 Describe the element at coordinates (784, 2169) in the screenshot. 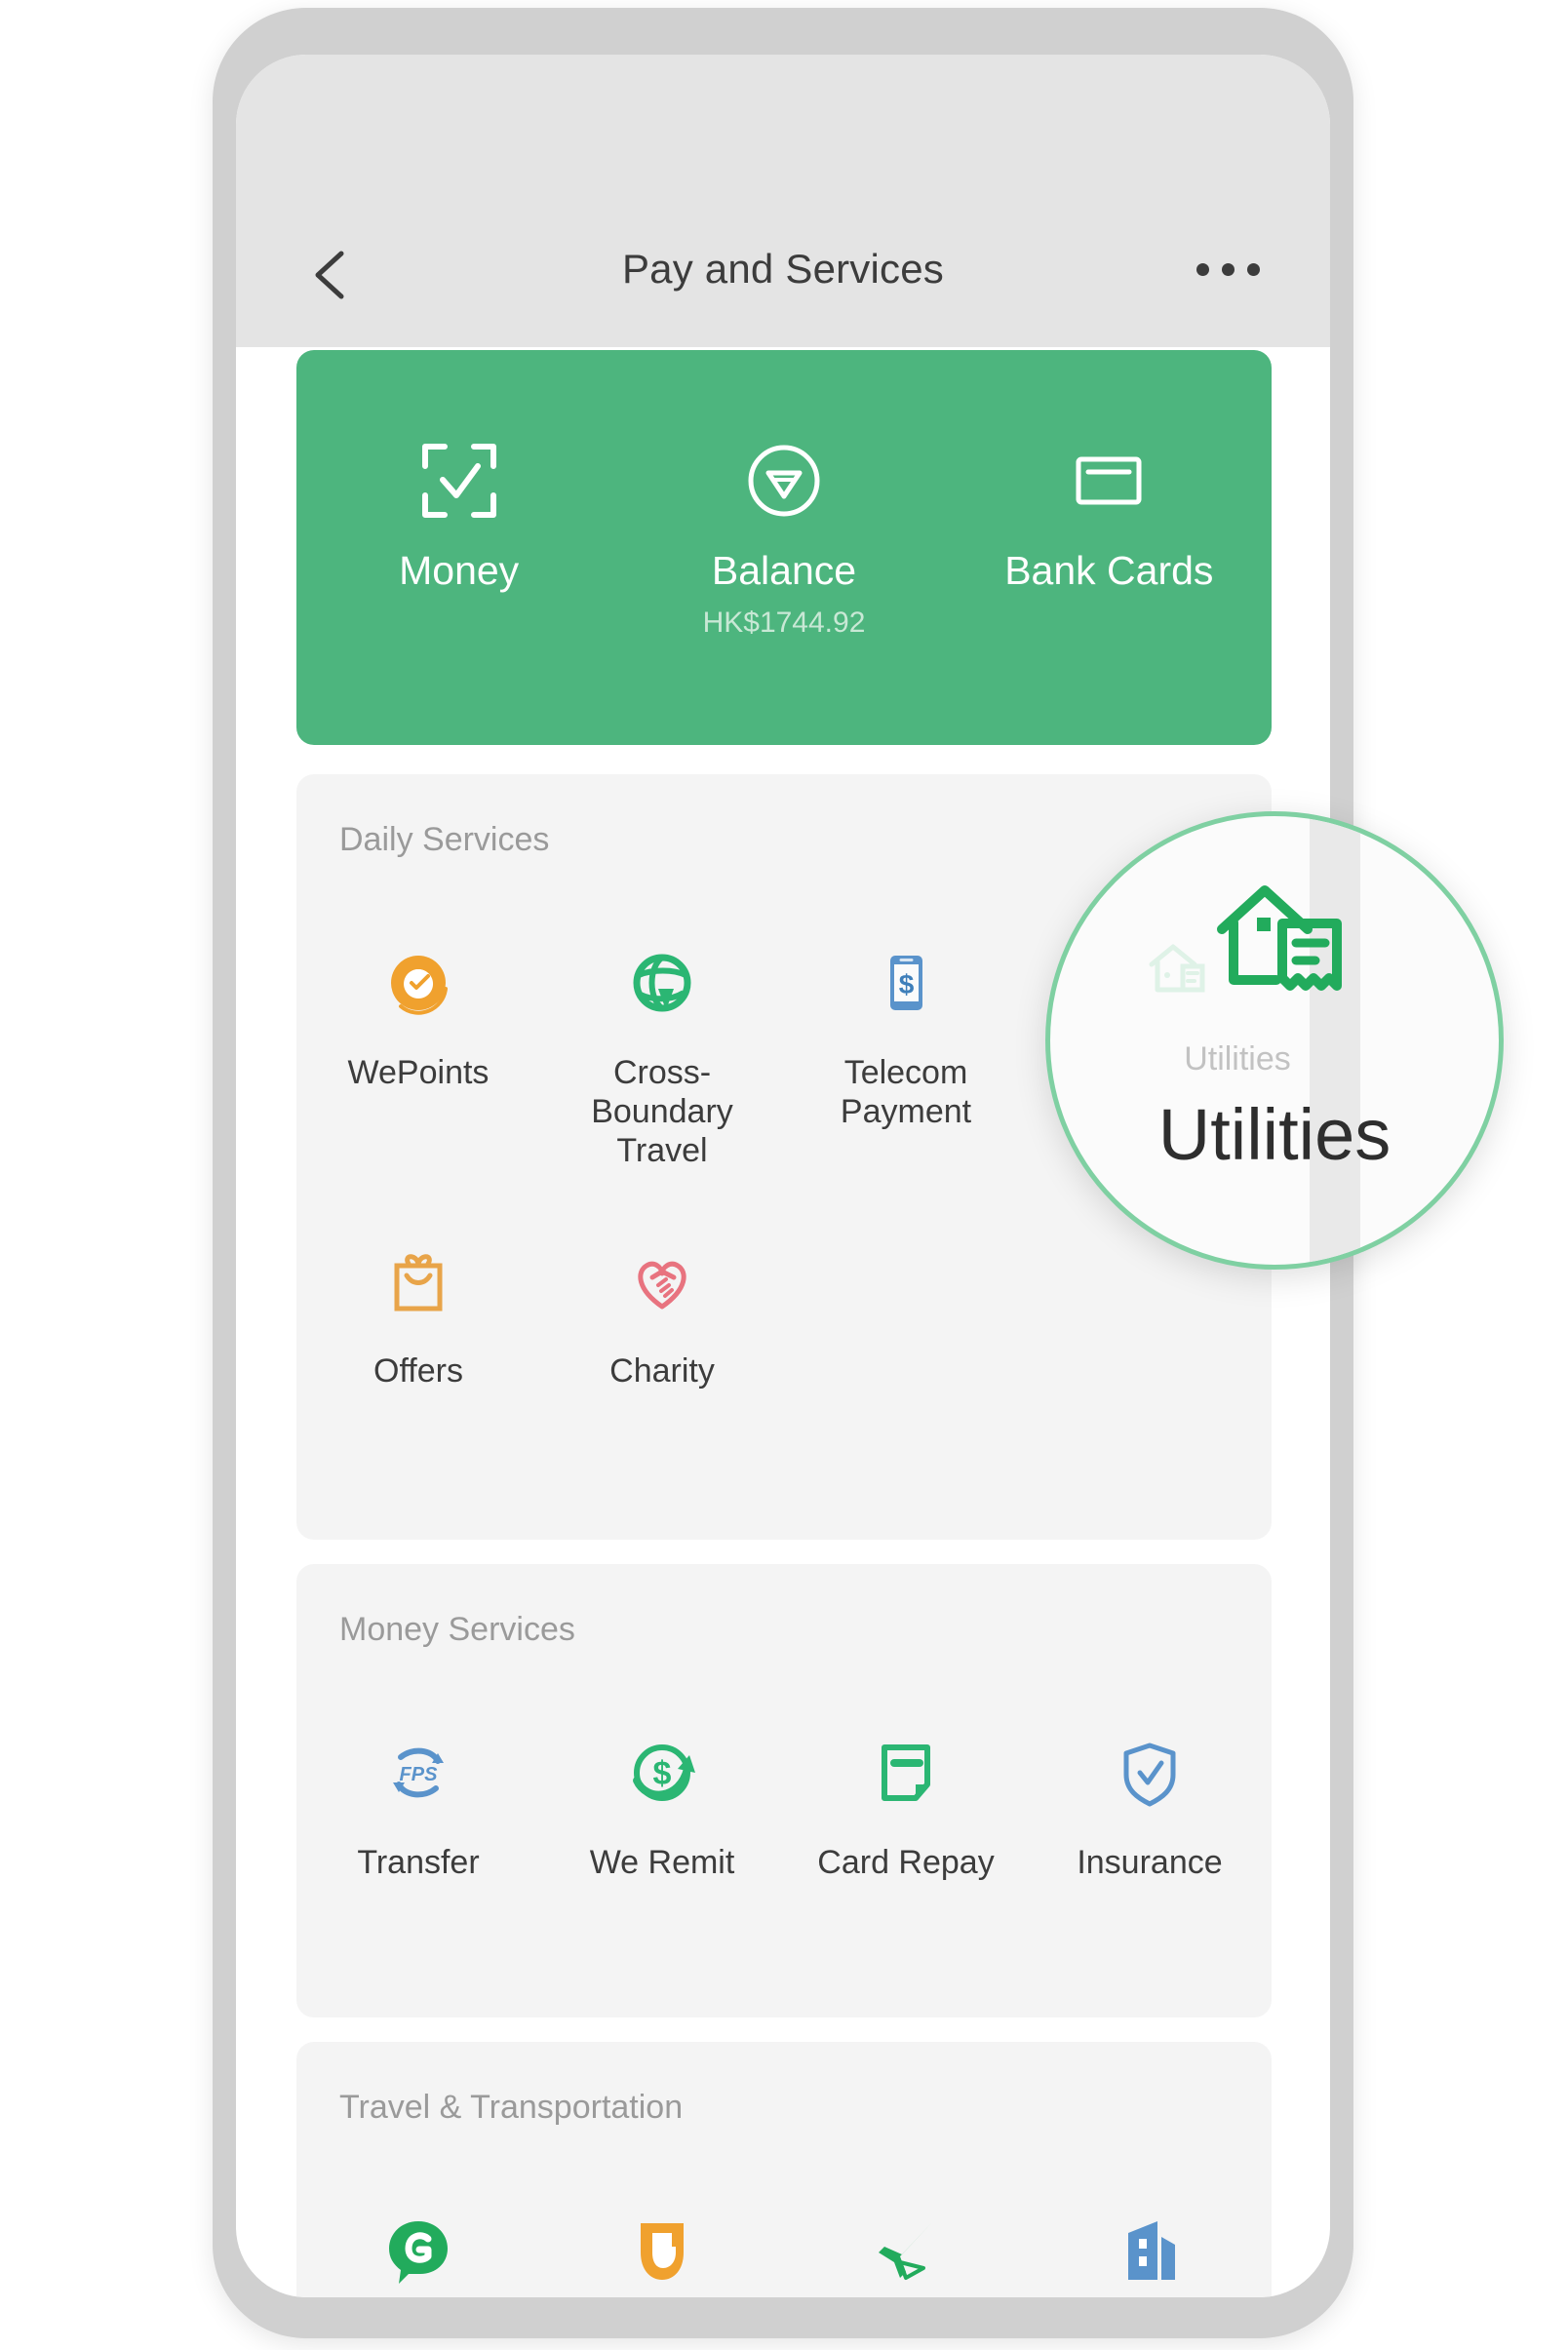

I see `section-travel-transportation: Travel & Transportation` at that location.